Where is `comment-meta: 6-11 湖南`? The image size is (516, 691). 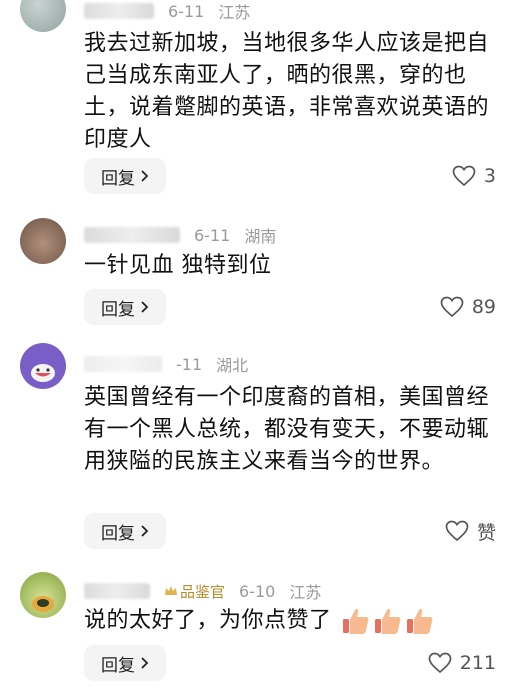 comment-meta: 6-11 湖南 is located at coordinates (180, 235).